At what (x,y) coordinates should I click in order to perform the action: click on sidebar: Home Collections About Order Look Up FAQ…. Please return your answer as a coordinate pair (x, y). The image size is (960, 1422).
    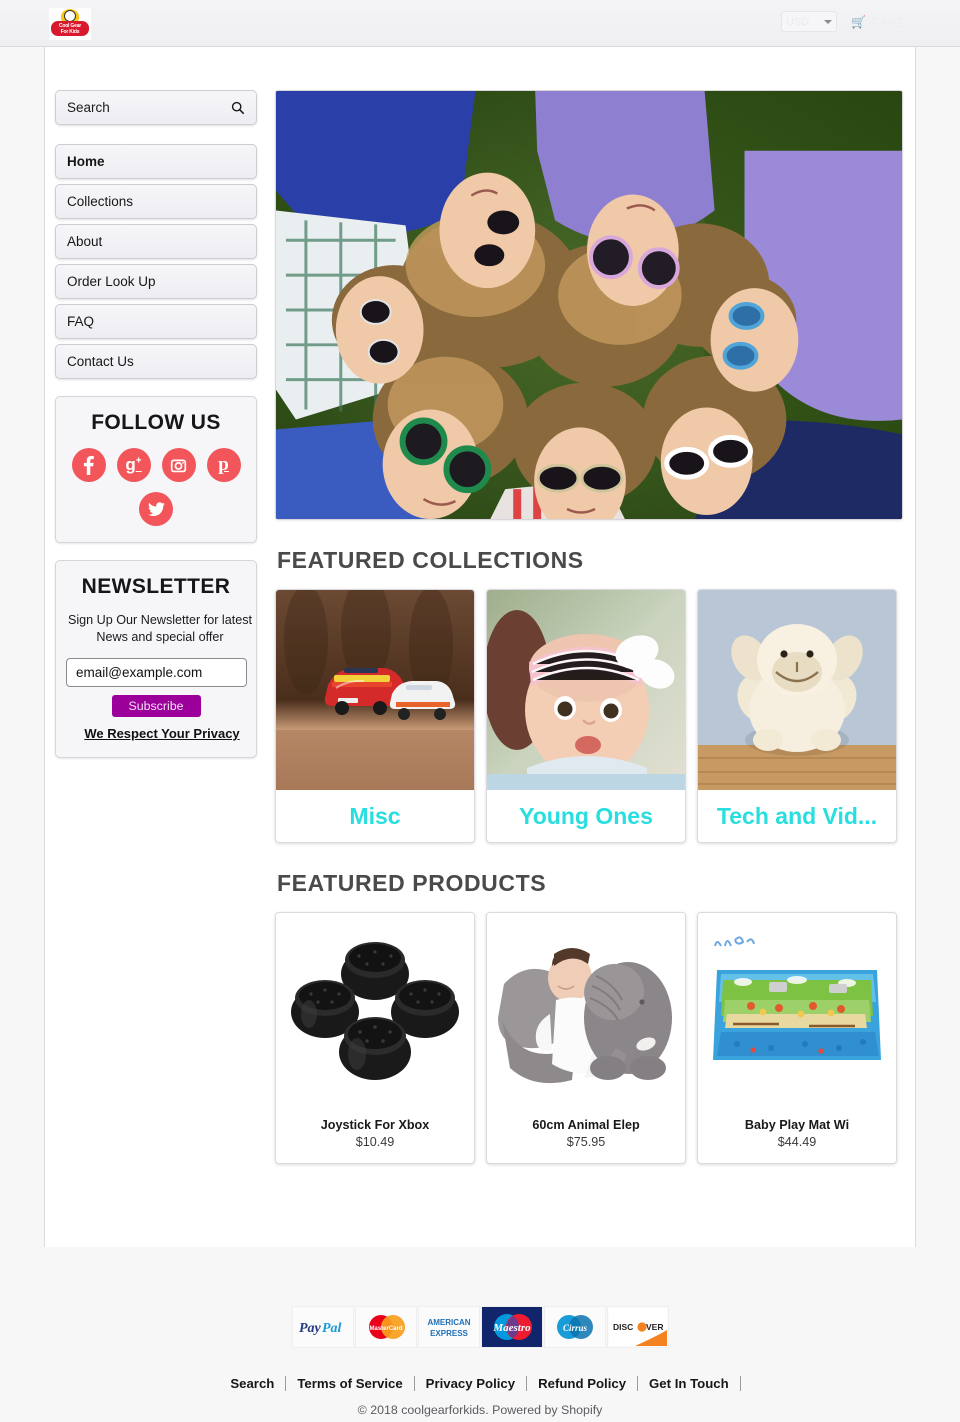
    Looking at the image, I should click on (156, 424).